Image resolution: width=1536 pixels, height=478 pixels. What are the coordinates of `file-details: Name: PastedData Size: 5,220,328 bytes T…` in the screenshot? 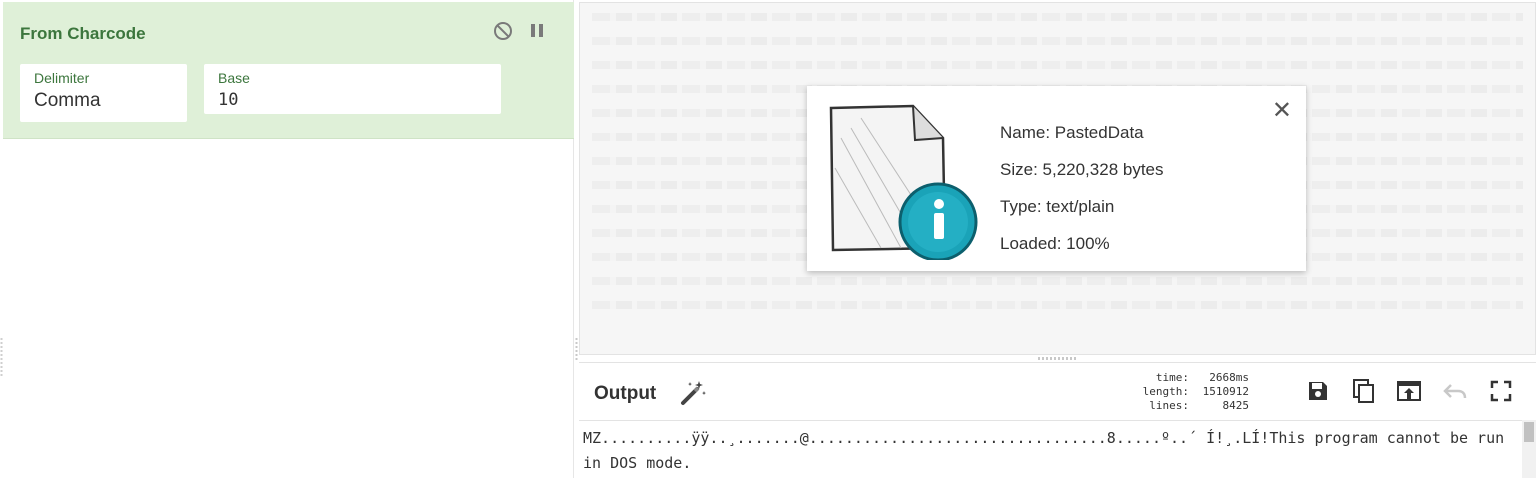 It's located at (1082, 188).